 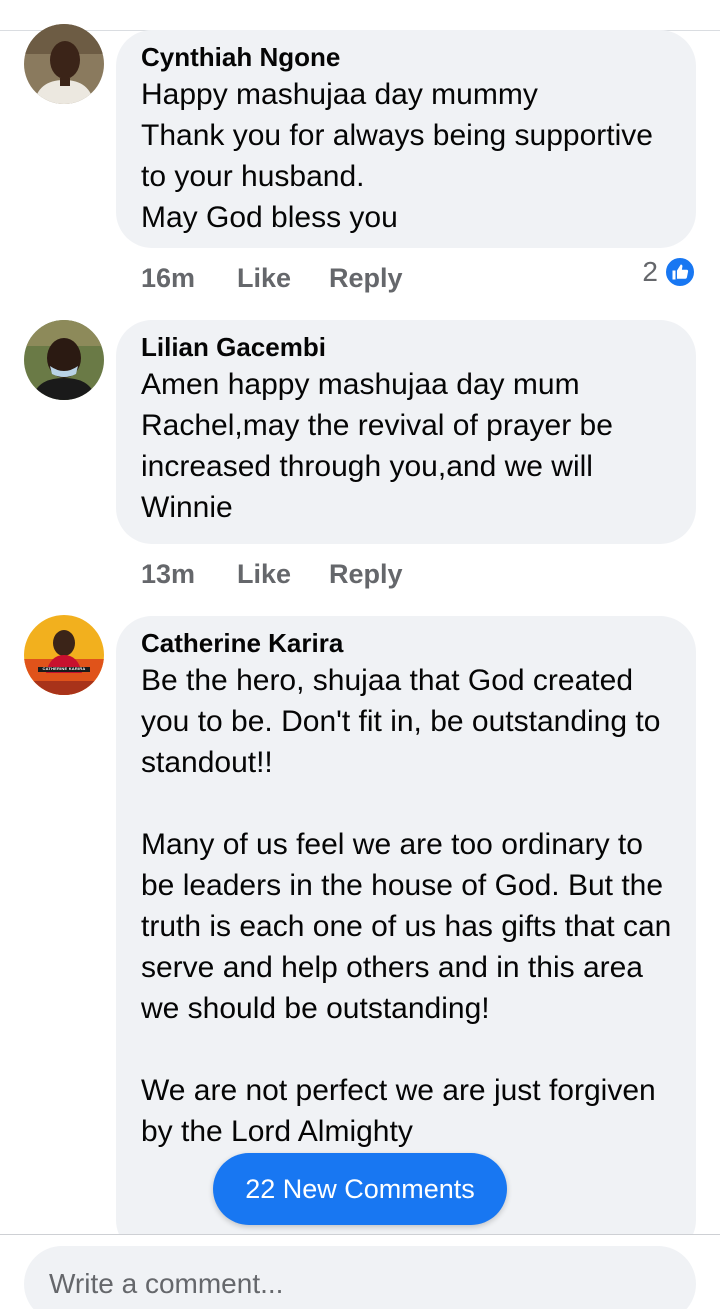 I want to click on comment-author: Cynthiah Ngone, so click(x=406, y=57).